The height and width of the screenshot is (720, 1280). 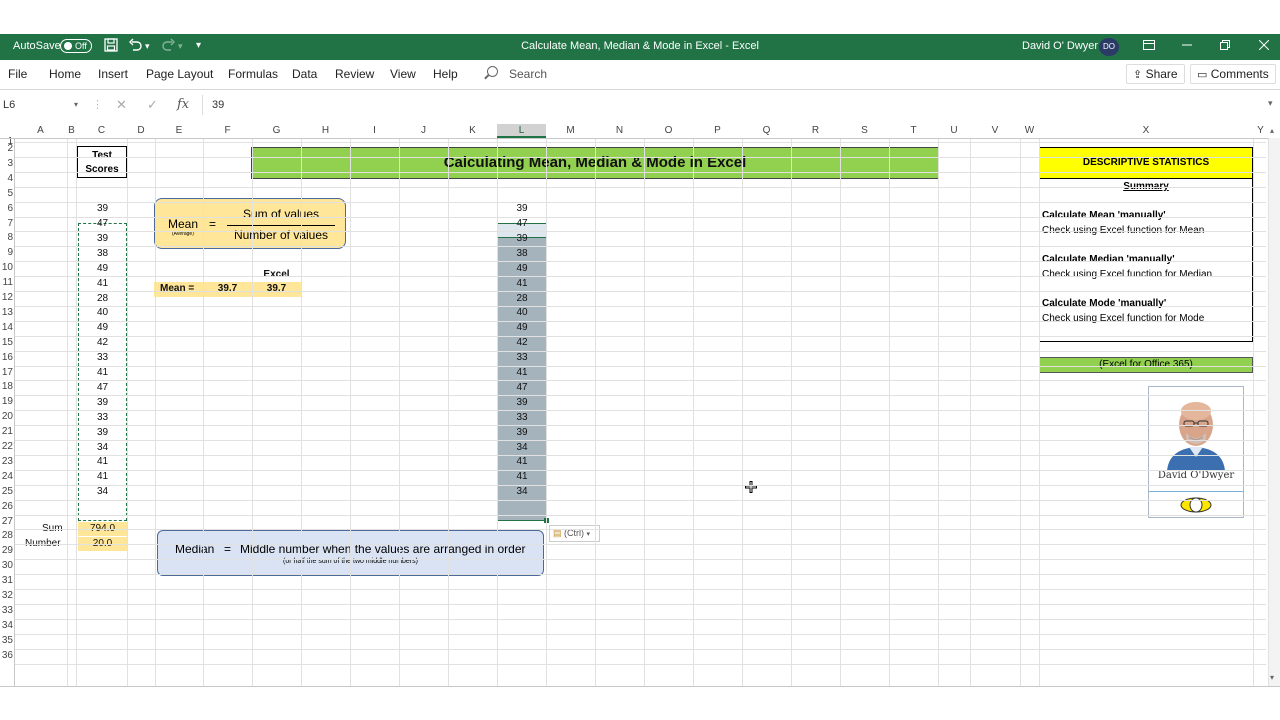 What do you see at coordinates (6, 492) in the screenshot?
I see `row-header-25: 25` at bounding box center [6, 492].